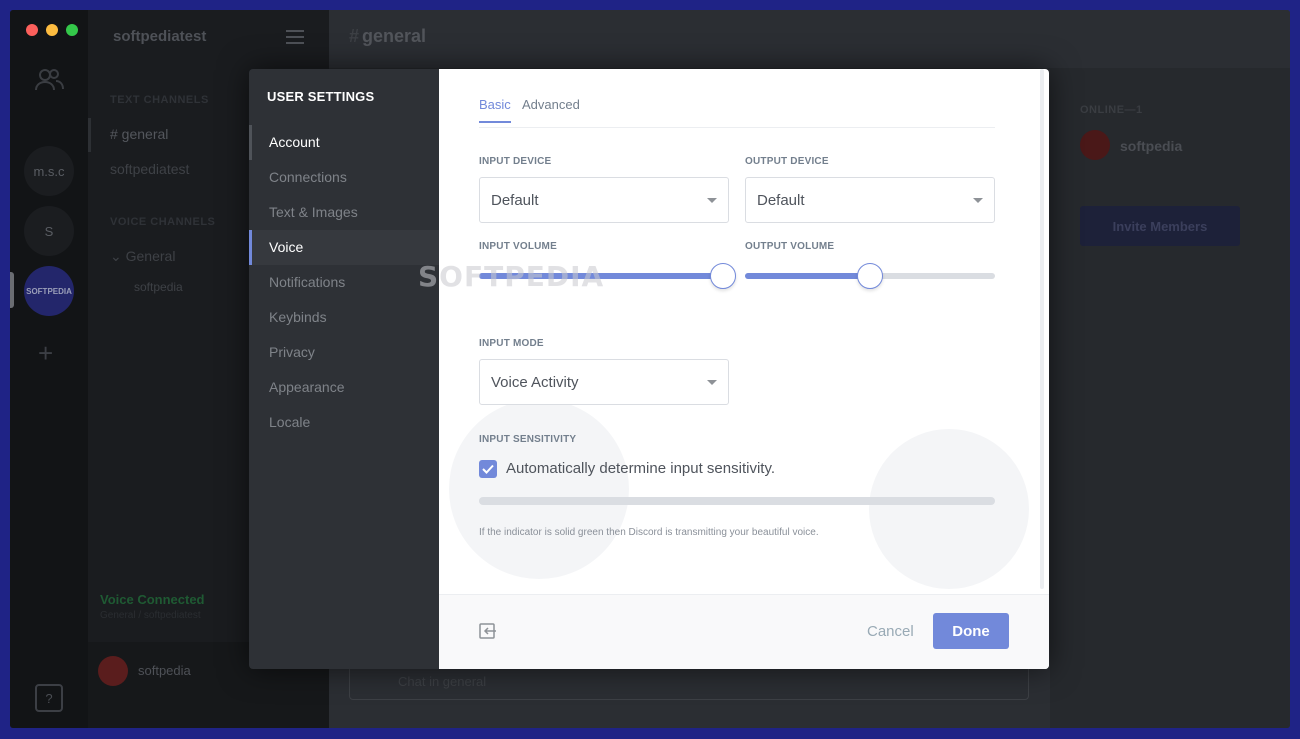 This screenshot has width=1300, height=739. I want to click on cancel-button: Cancel, so click(890, 631).